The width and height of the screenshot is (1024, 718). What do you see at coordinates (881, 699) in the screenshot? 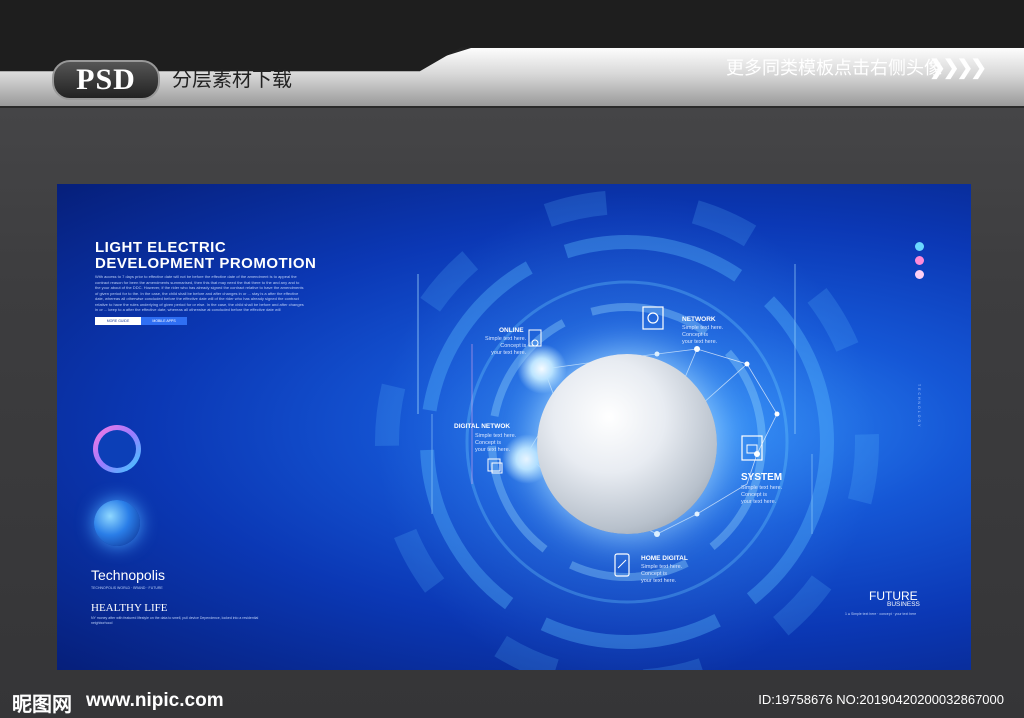
I see `image-id-text: ID:19758676 NO:20190420200032867000` at bounding box center [881, 699].